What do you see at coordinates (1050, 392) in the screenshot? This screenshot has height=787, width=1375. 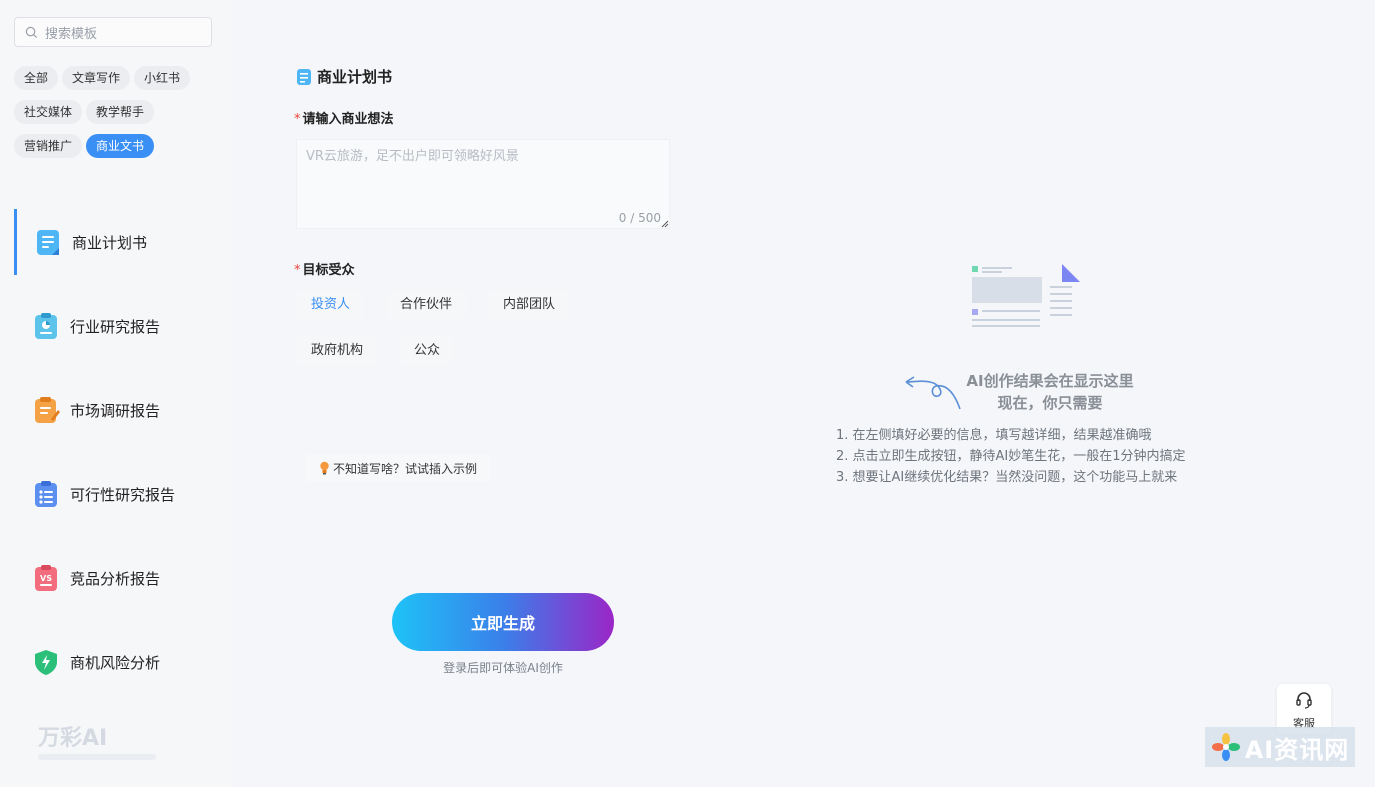 I see `result-placeholder-title: AI创作结果会在显示这里 现在，你只需要` at bounding box center [1050, 392].